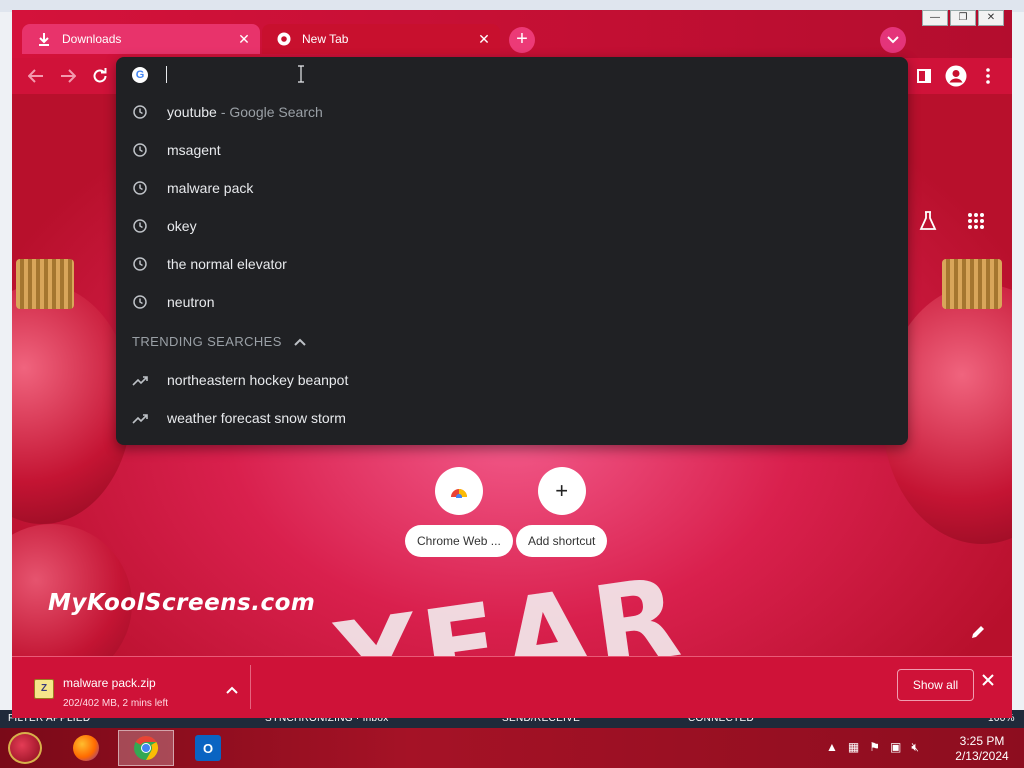  I want to click on show-all-button: Show all, so click(935, 685).